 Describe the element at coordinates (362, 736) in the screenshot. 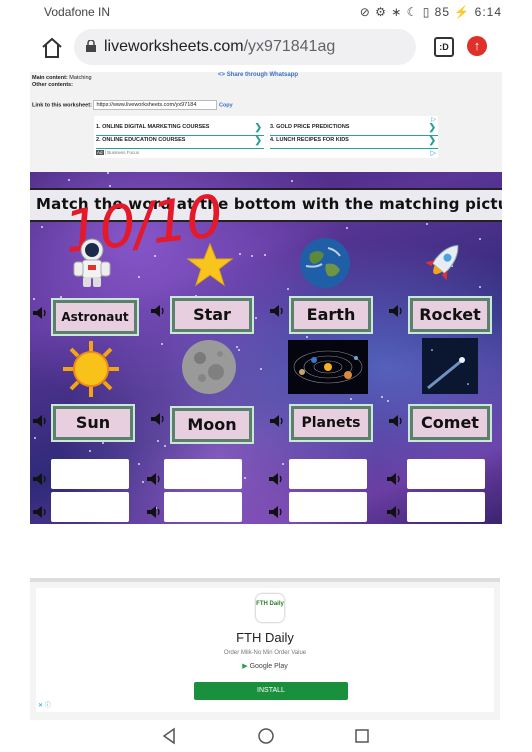

I see `recents-icon` at that location.